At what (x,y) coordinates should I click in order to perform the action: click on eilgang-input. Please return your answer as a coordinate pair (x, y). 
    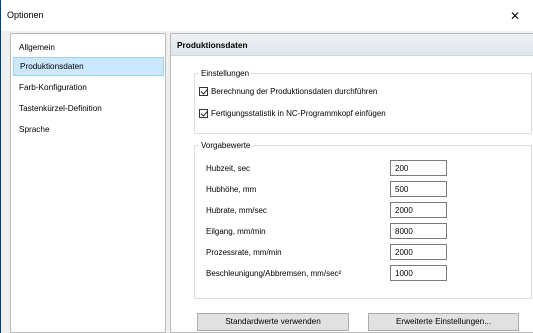
    Looking at the image, I should click on (418, 231).